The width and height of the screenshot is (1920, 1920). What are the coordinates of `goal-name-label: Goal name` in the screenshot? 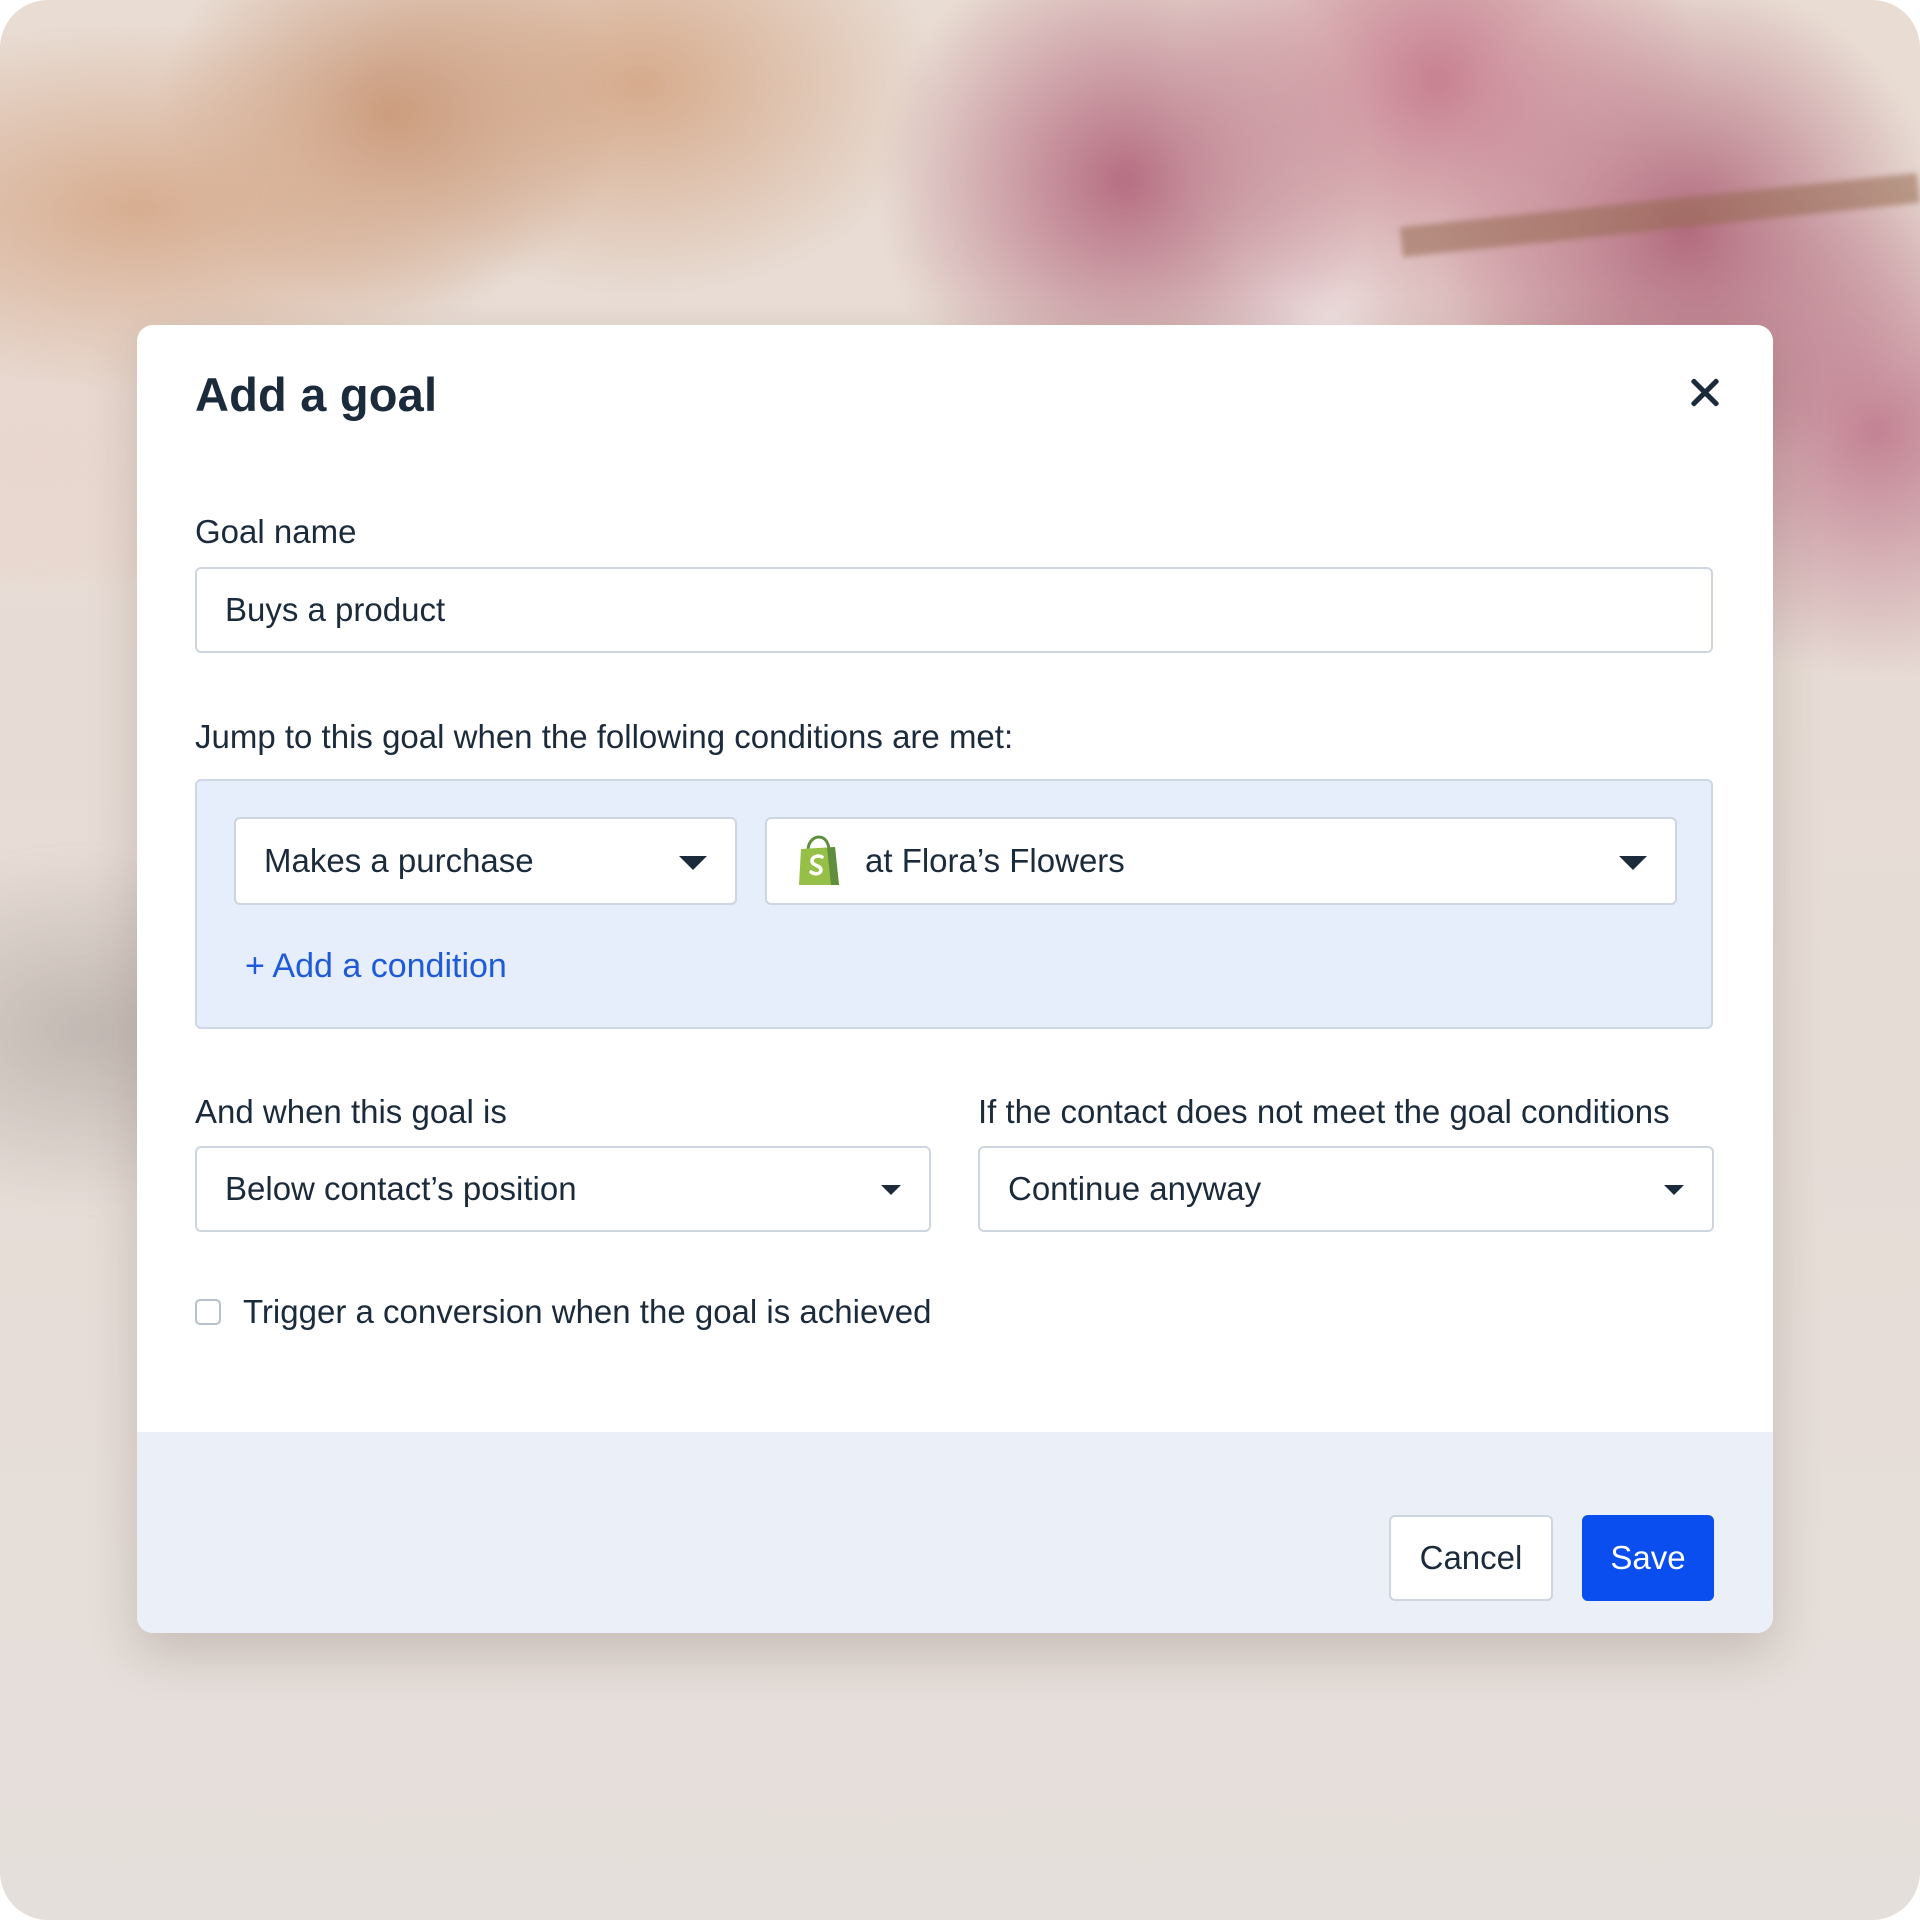 It's located at (276, 531).